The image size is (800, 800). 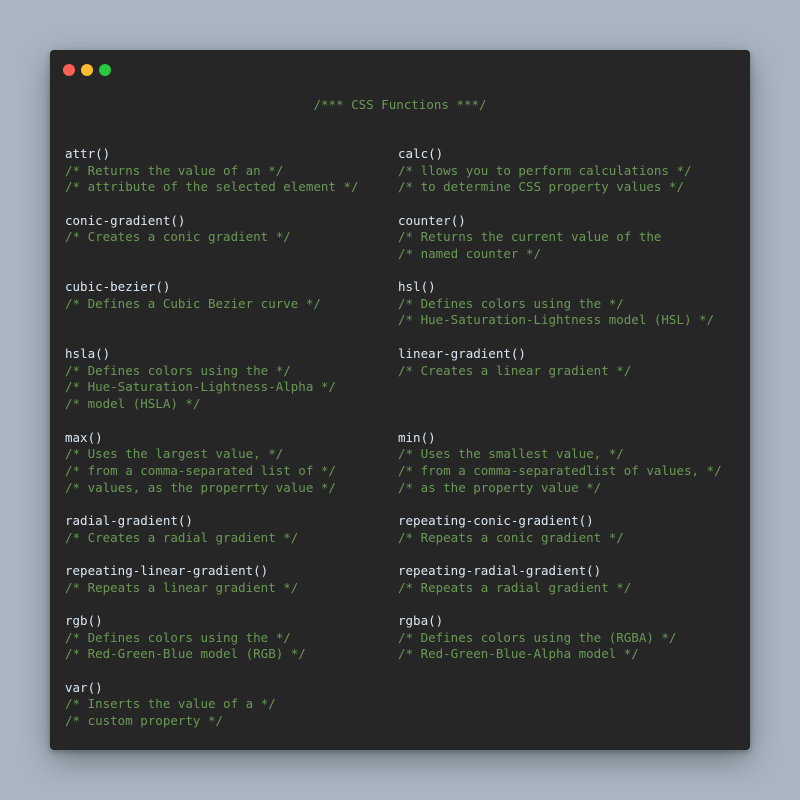 What do you see at coordinates (118, 220) in the screenshot?
I see `function-name-text: conic-gradient` at bounding box center [118, 220].